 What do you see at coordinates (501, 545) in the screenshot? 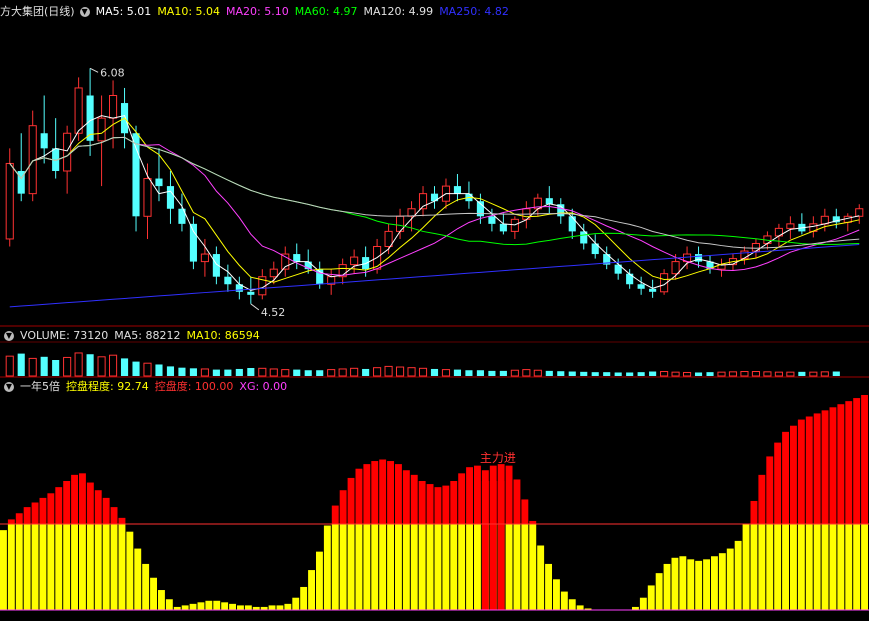
I see `main-entry-bar` at bounding box center [501, 545].